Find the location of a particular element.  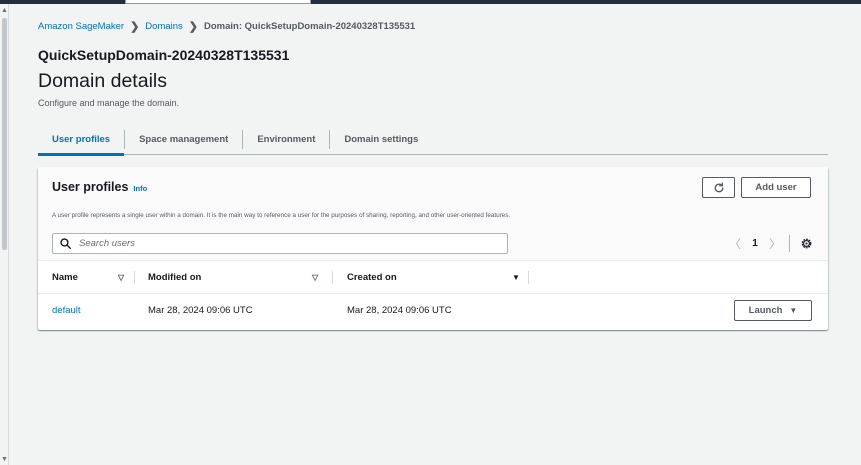

page-number: 1 is located at coordinates (755, 243).